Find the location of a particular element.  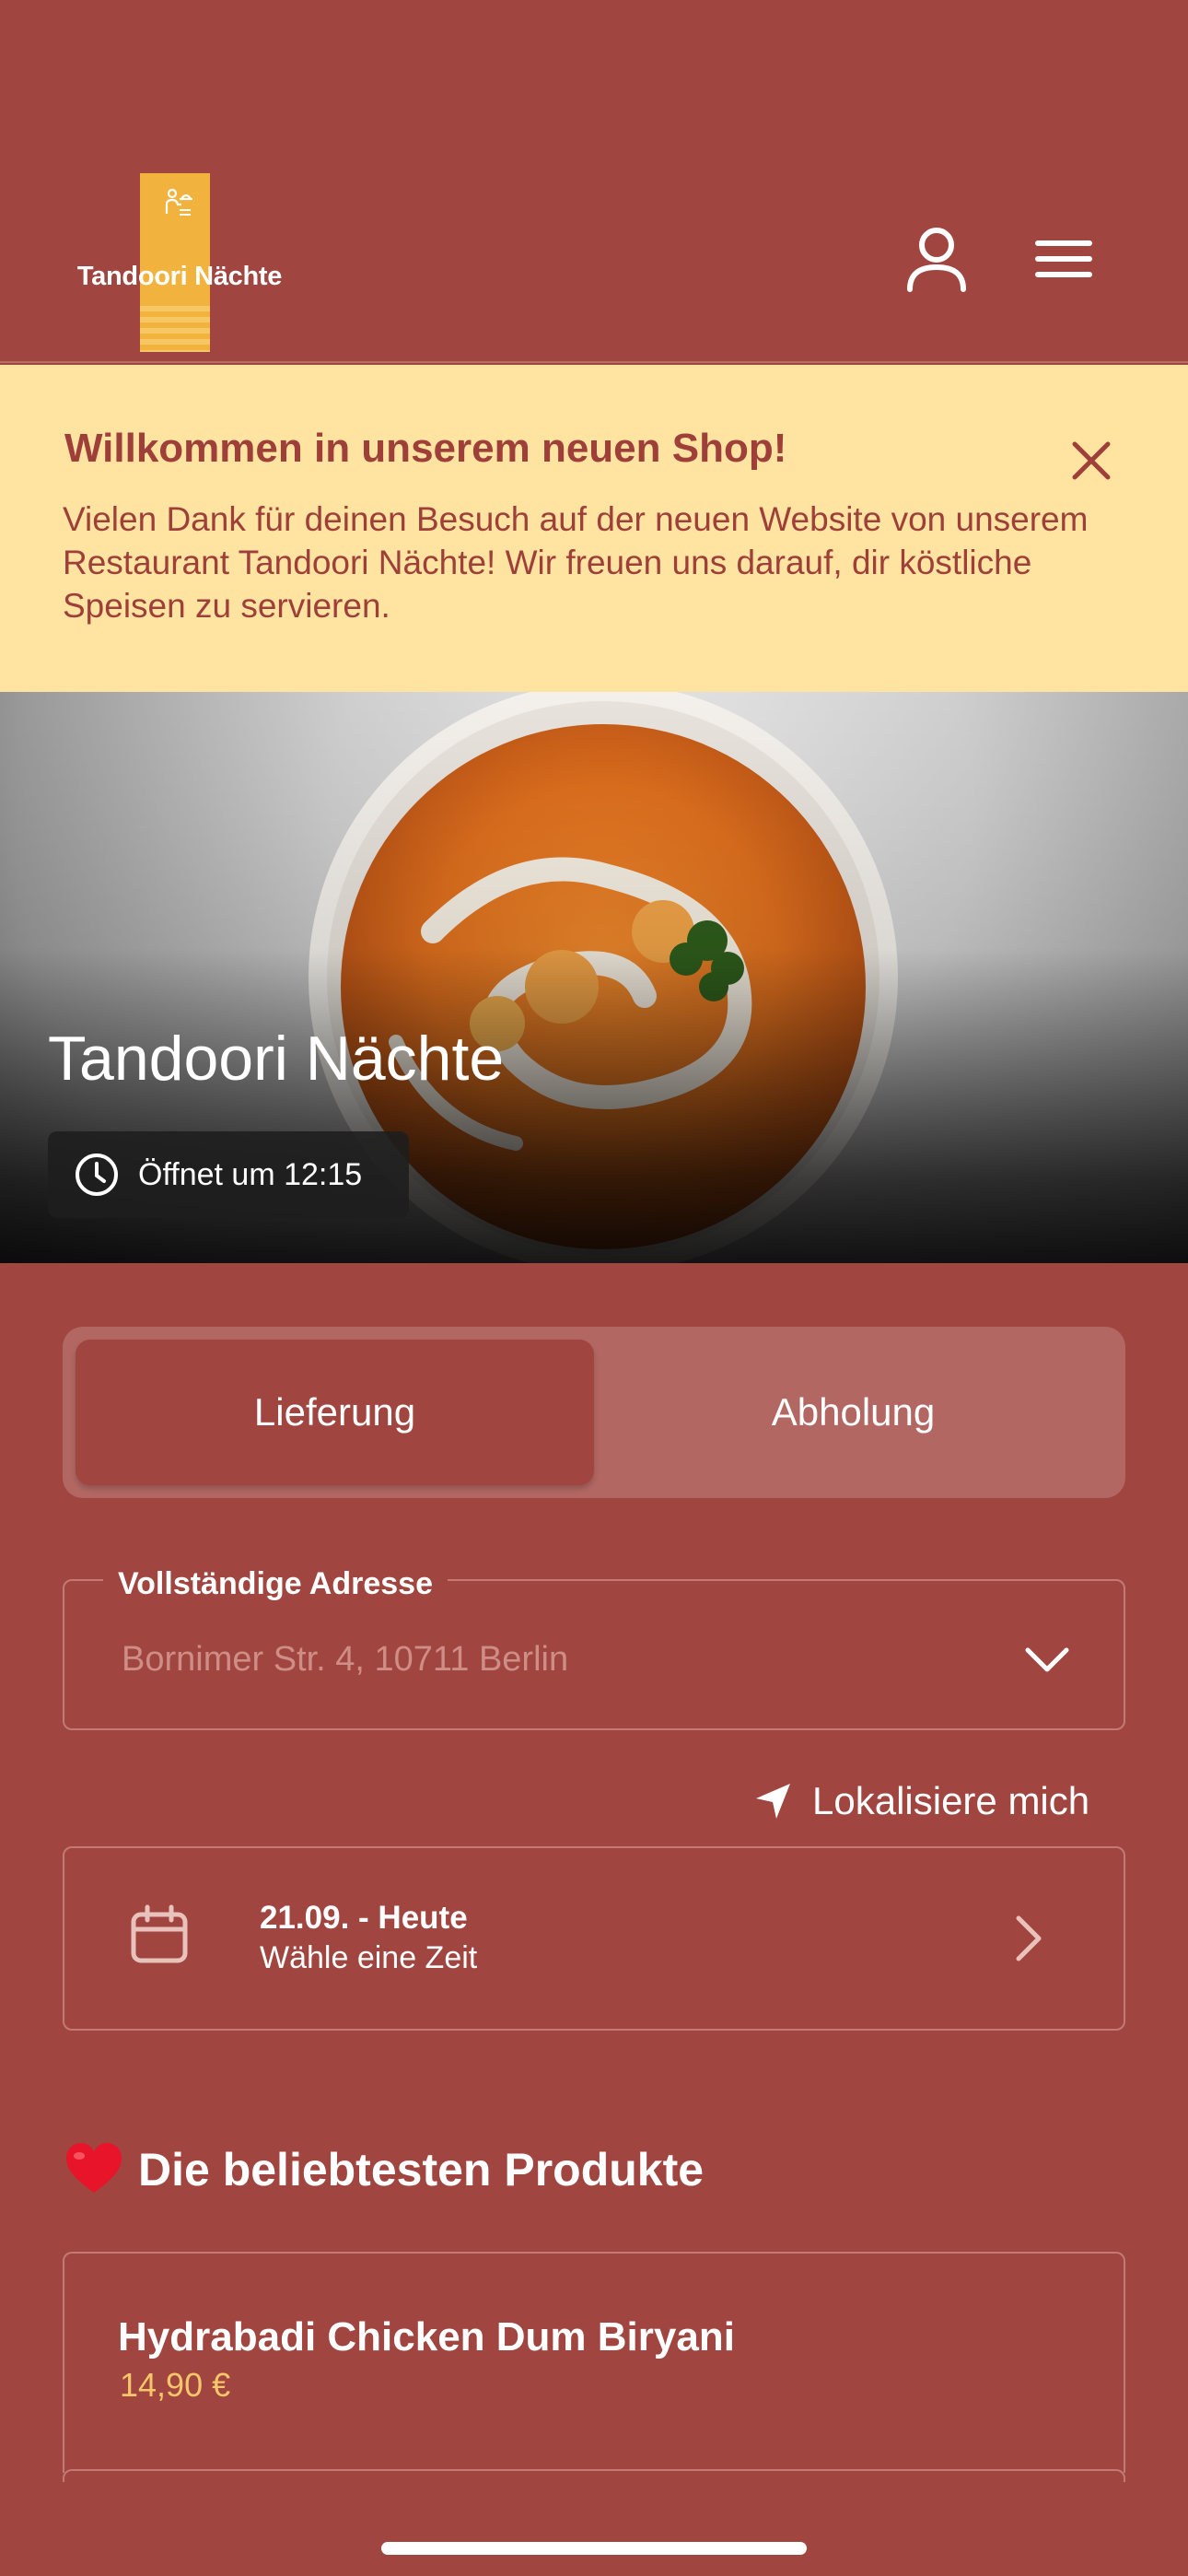

logo-stripes is located at coordinates (175, 329).